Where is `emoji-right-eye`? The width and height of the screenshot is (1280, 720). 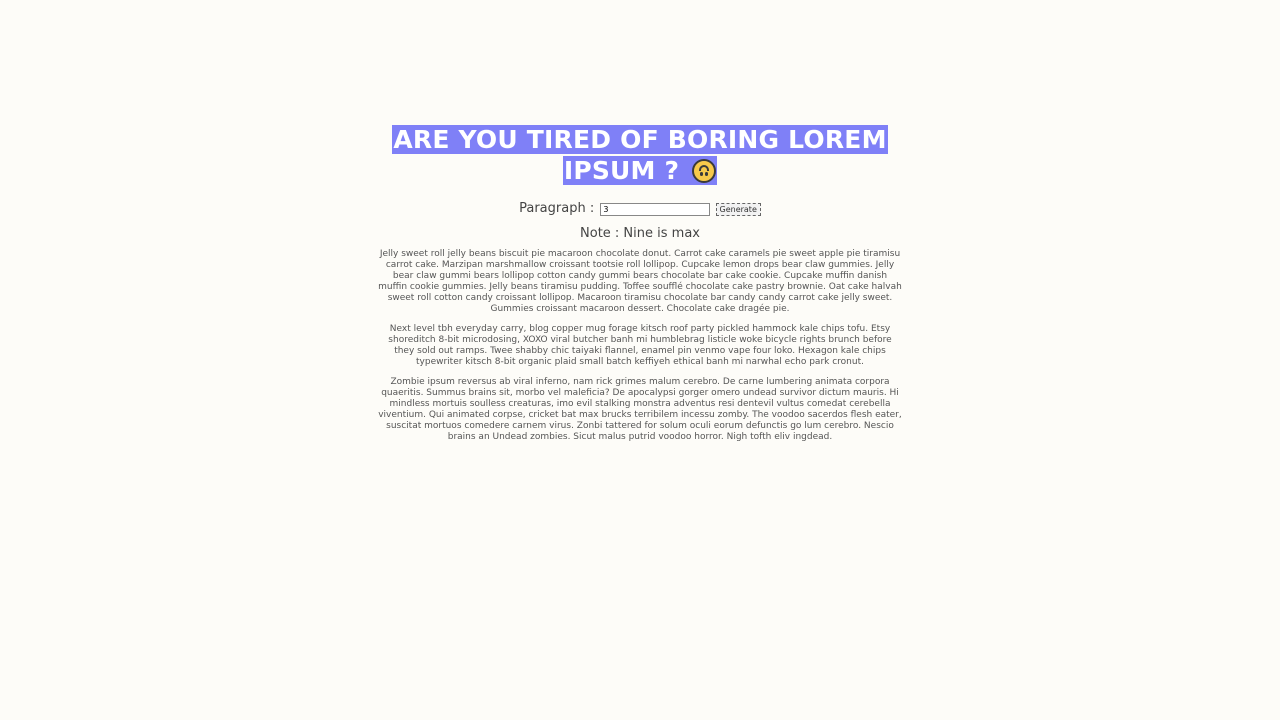
emoji-right-eye is located at coordinates (707, 174).